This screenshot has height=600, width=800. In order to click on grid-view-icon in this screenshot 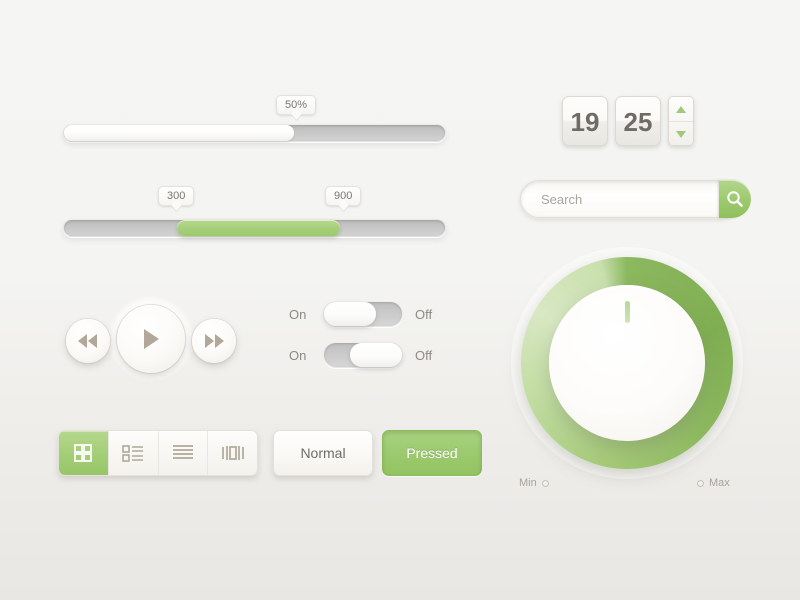, I will do `click(83, 453)`.